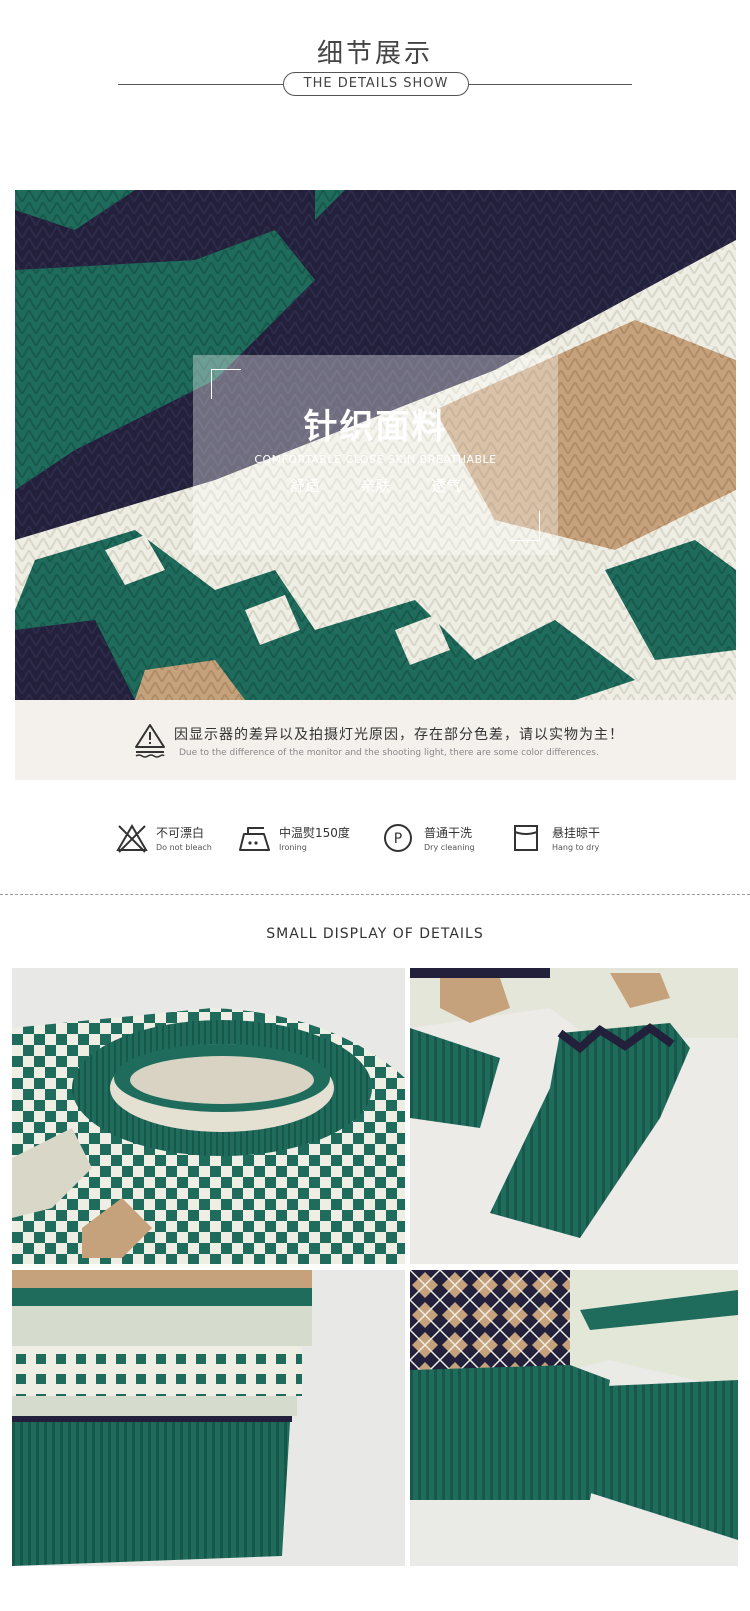 The image size is (750, 1611). I want to click on section-divider, so click(375, 894).